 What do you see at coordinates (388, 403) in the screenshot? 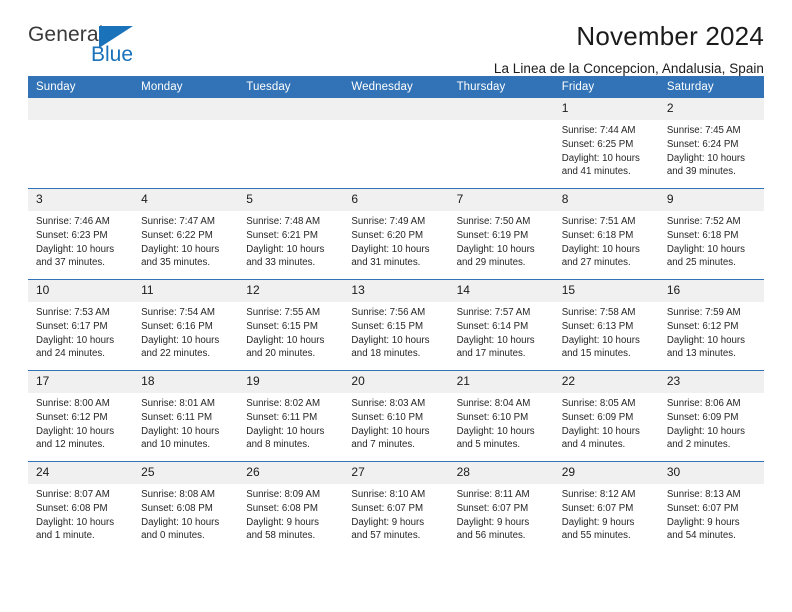
I see `sunrise-text: Sunrise: 8:03 AM` at bounding box center [388, 403].